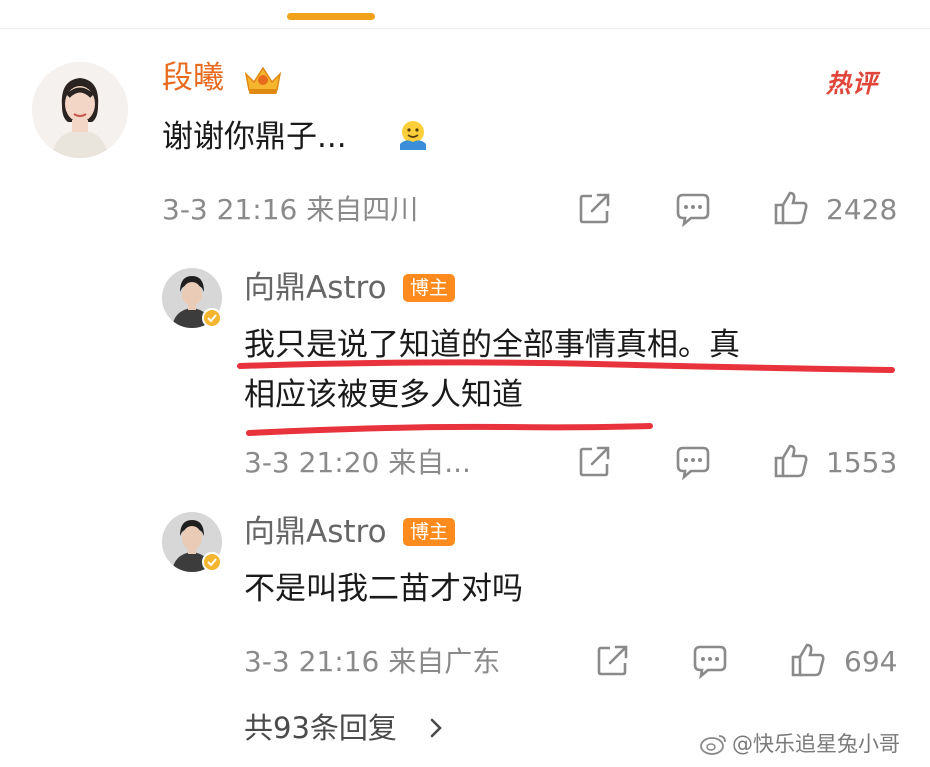 The image size is (930, 767). I want to click on chevron-right-icon, so click(436, 728).